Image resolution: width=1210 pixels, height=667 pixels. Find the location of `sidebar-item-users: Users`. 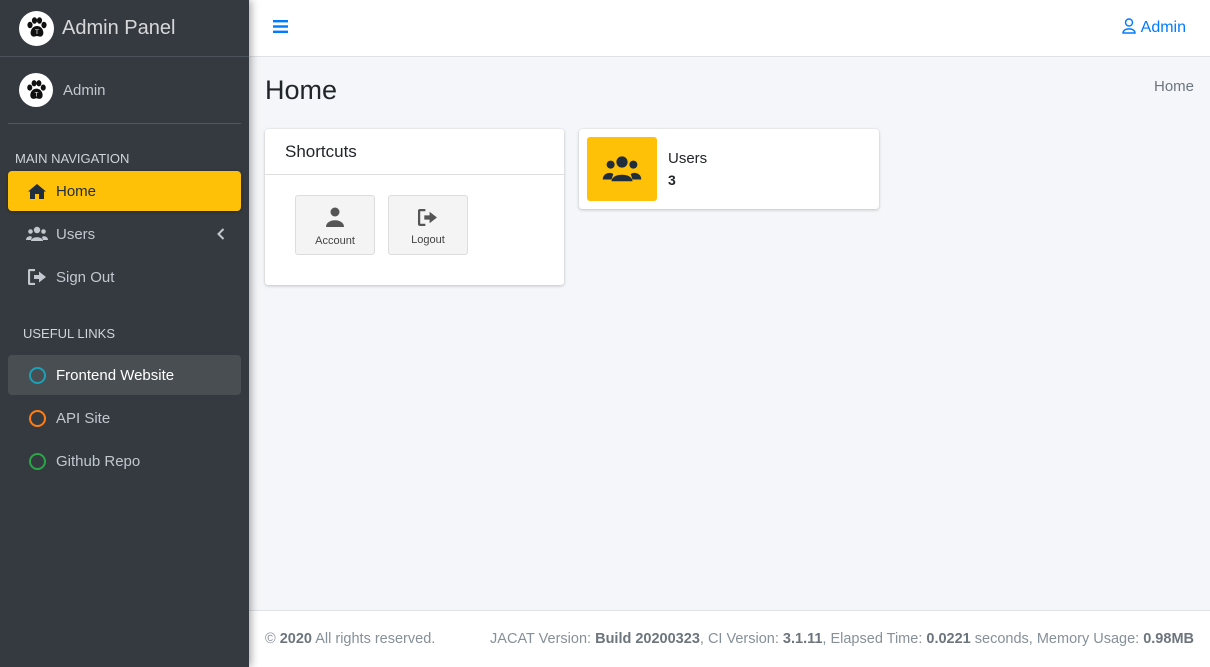

sidebar-item-users: Users is located at coordinates (124, 234).